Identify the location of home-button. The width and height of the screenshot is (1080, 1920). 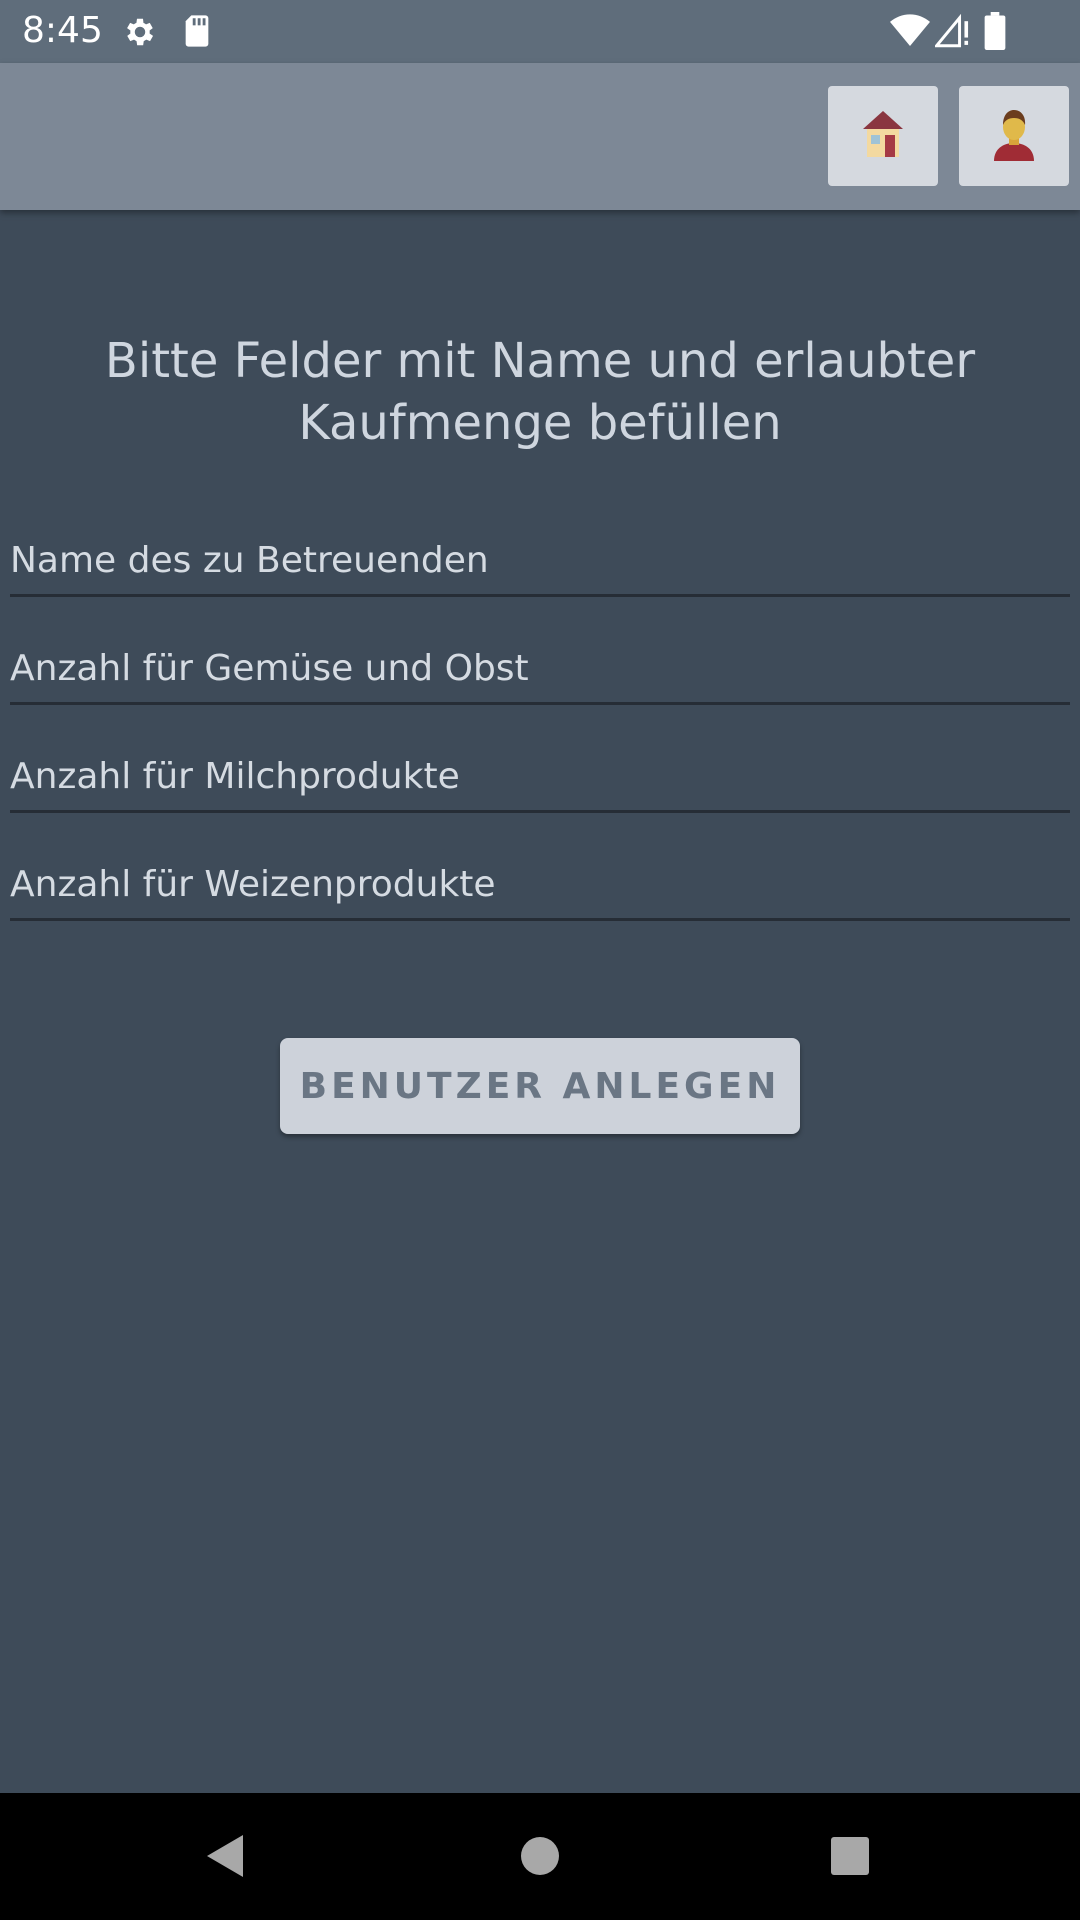
(883, 136).